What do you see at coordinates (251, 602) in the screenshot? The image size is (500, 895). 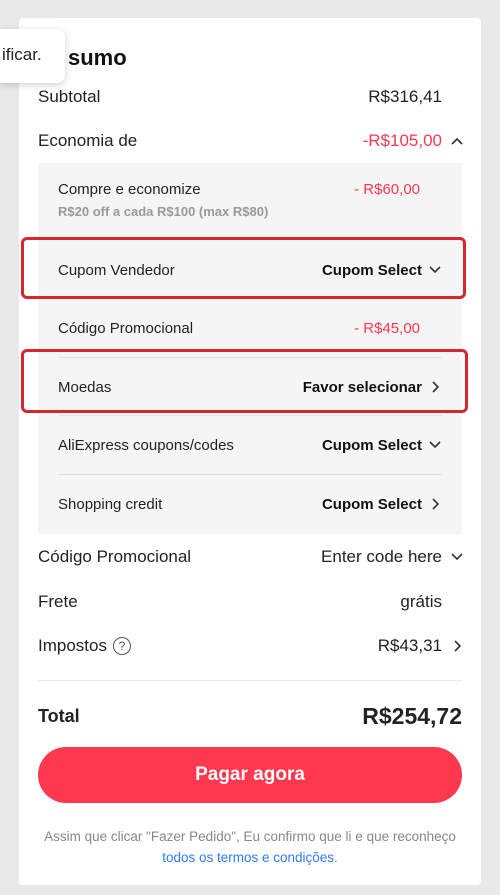 I see `frete-row: Frete grátis` at bounding box center [251, 602].